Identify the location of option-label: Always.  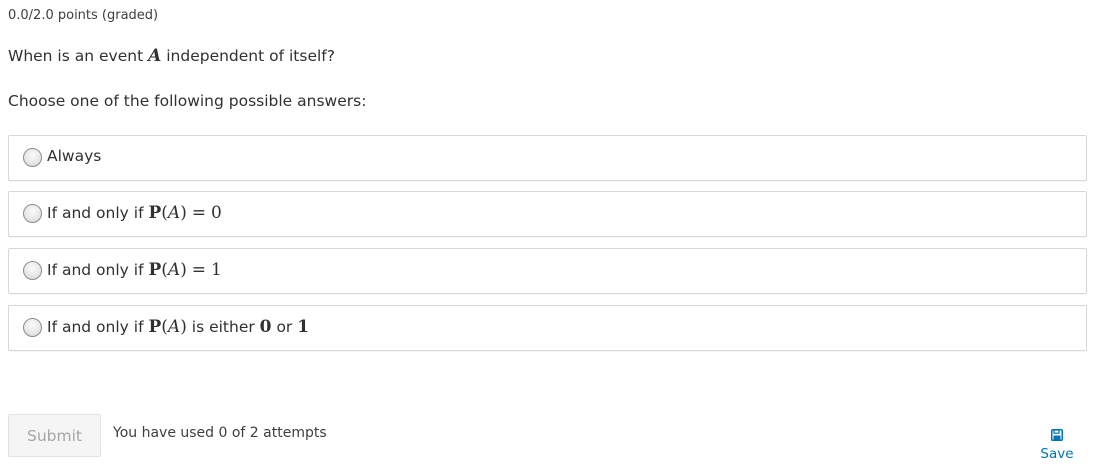
(74, 156).